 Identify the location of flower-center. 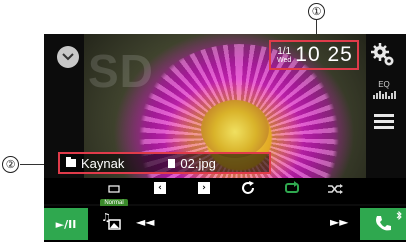
(235, 129).